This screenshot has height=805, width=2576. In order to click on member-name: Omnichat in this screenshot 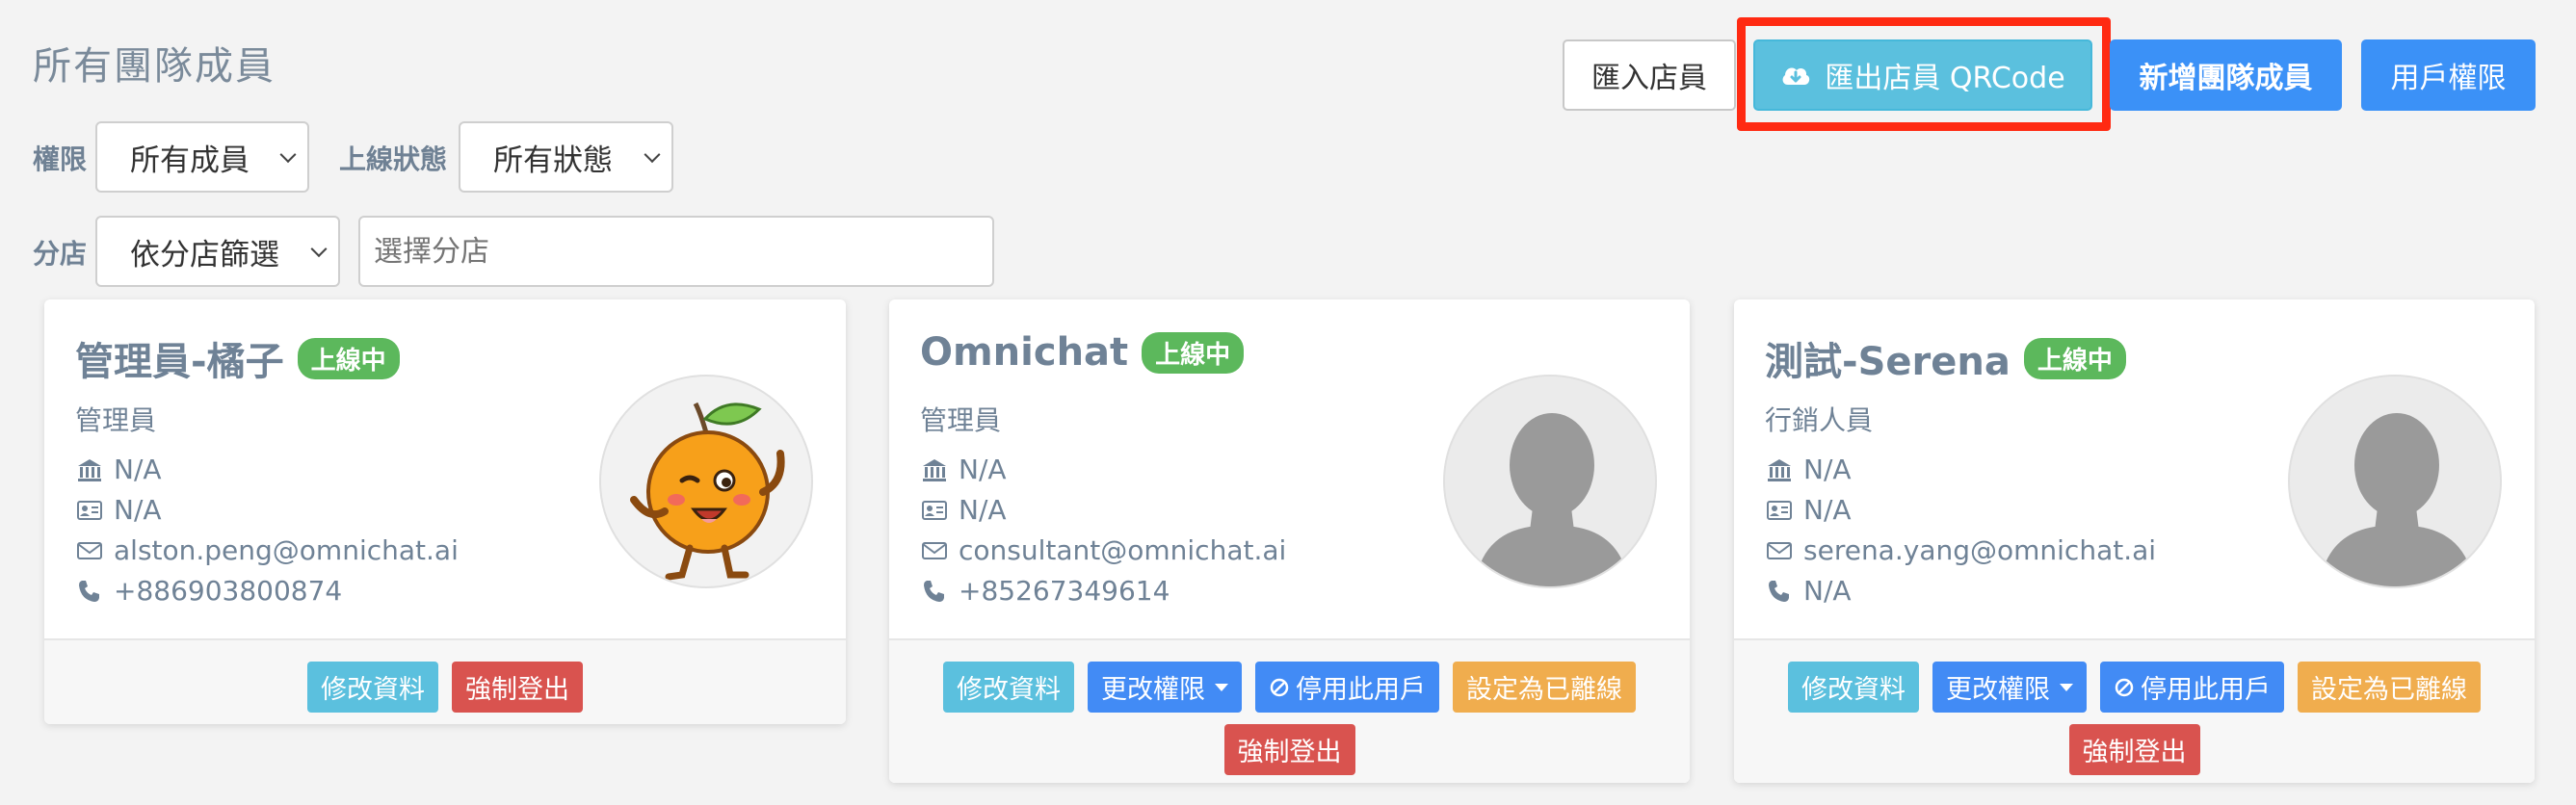, I will do `click(1024, 352)`.